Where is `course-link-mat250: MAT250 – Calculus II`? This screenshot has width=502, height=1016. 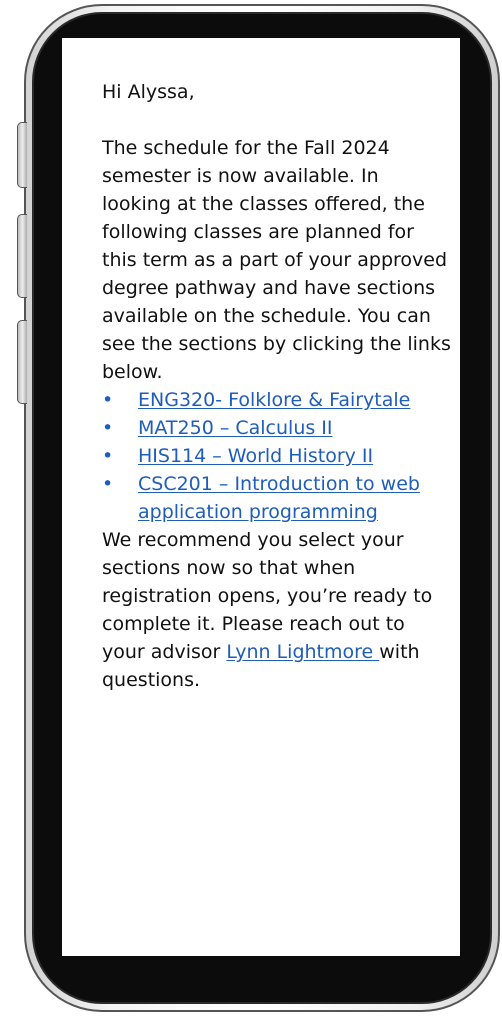
course-link-mat250: MAT250 – Calculus II is located at coordinates (235, 428).